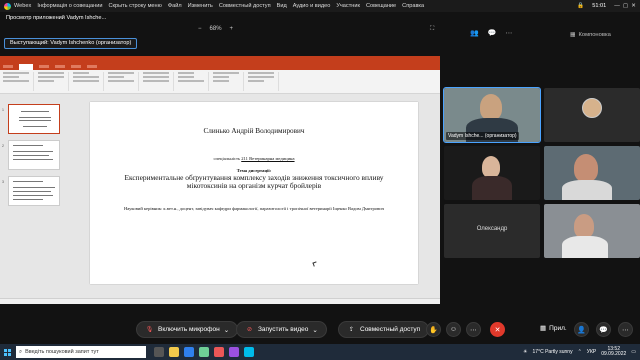 The width and height of the screenshot is (640, 360). Describe the element at coordinates (3, 110) in the screenshot. I see `thumb-number: 1` at that location.